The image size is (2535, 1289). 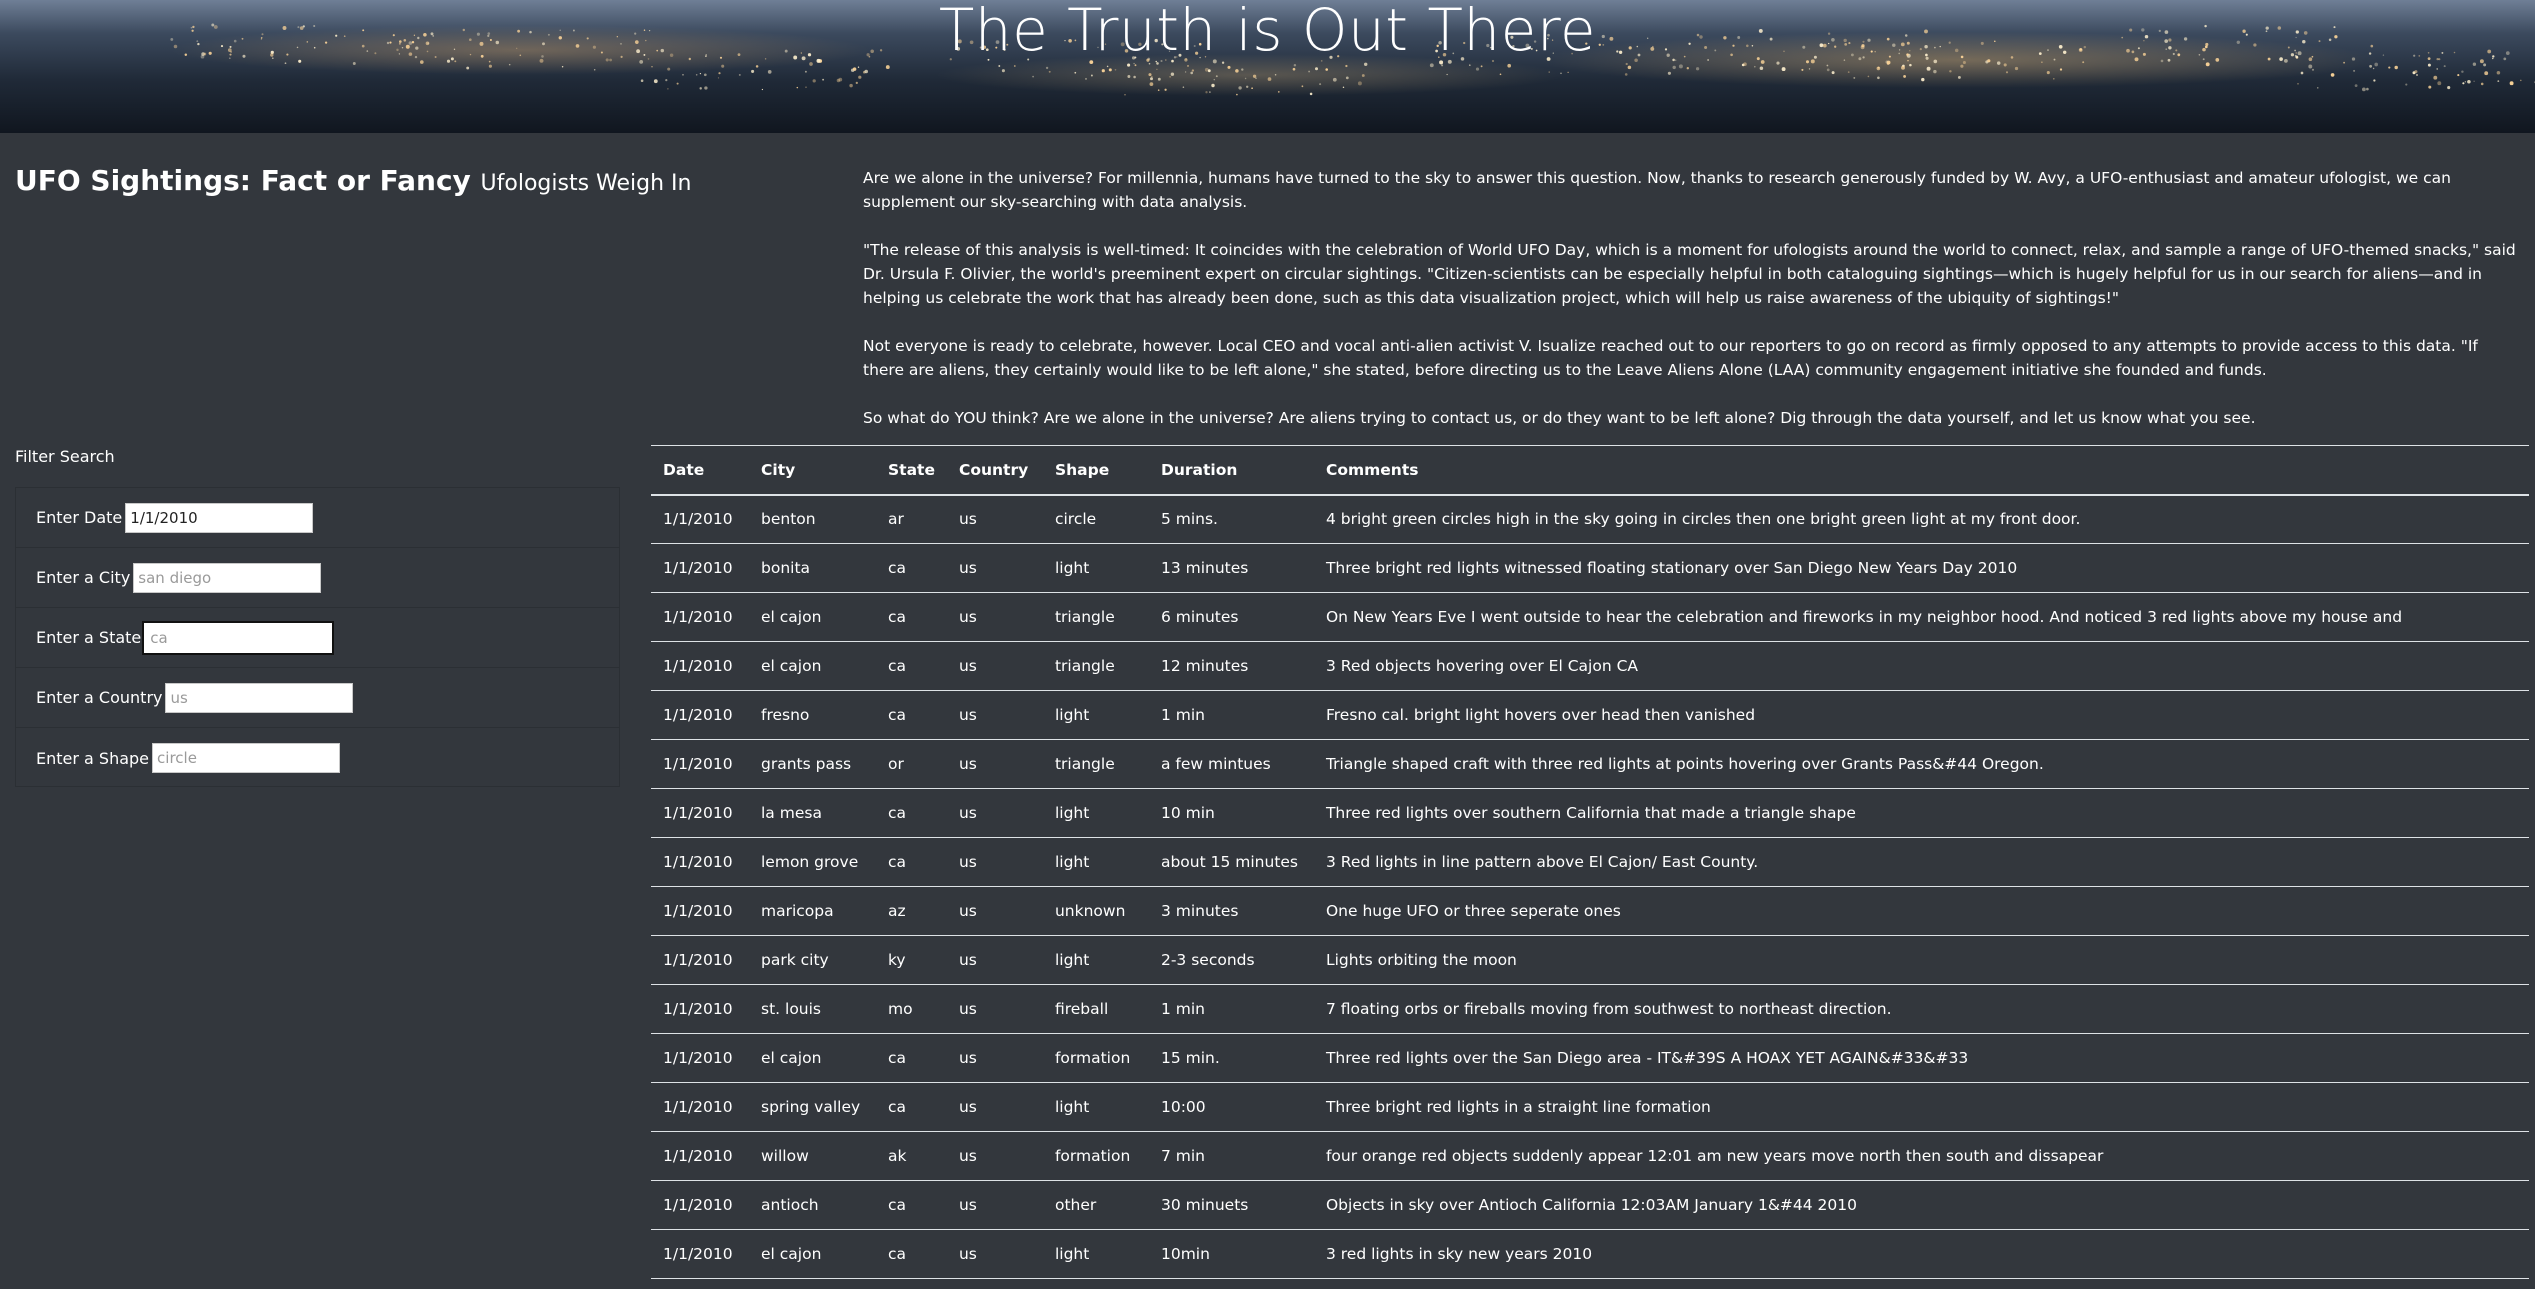 What do you see at coordinates (812, 1107) in the screenshot?
I see `cell-city: spring valley` at bounding box center [812, 1107].